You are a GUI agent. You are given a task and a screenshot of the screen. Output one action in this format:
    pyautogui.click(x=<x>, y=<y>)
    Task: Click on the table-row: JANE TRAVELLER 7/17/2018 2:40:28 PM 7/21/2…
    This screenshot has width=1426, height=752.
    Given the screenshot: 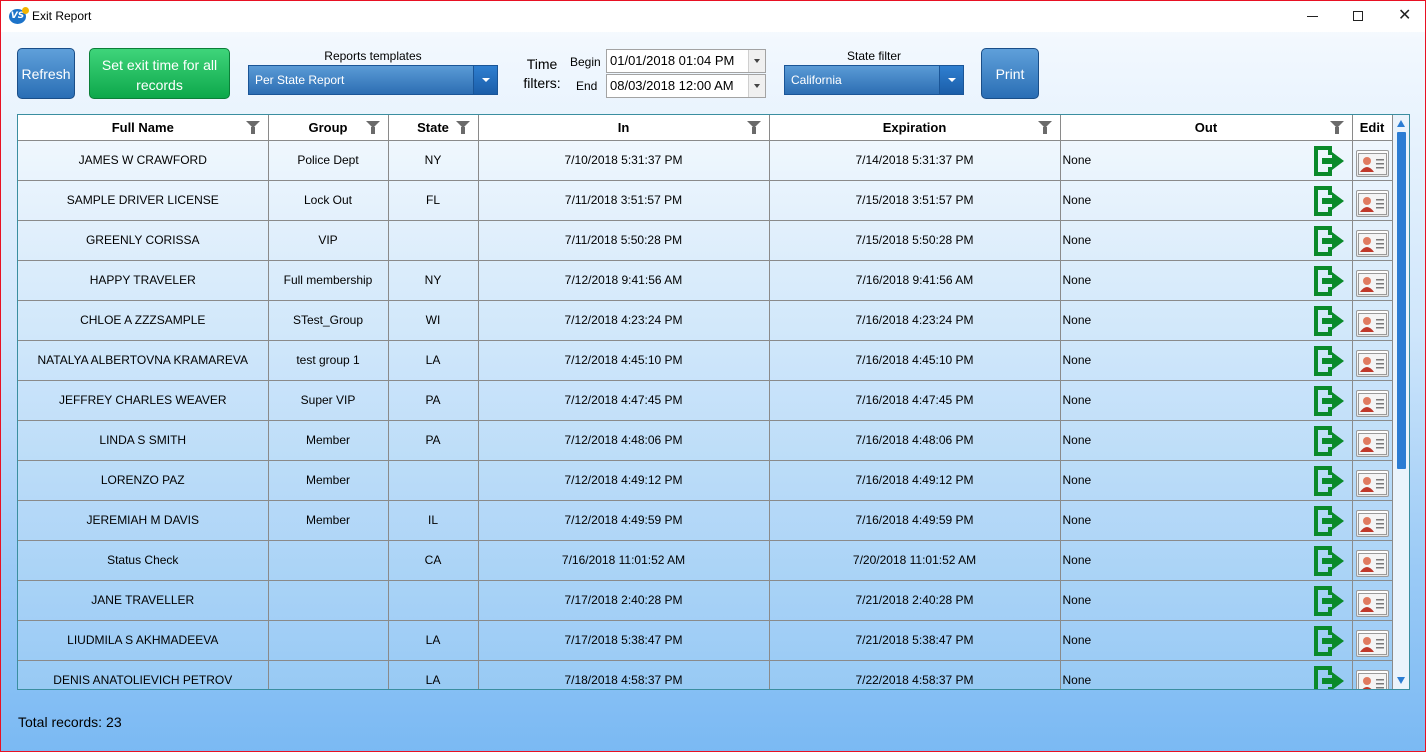 What is the action you would take?
    pyautogui.click(x=705, y=600)
    